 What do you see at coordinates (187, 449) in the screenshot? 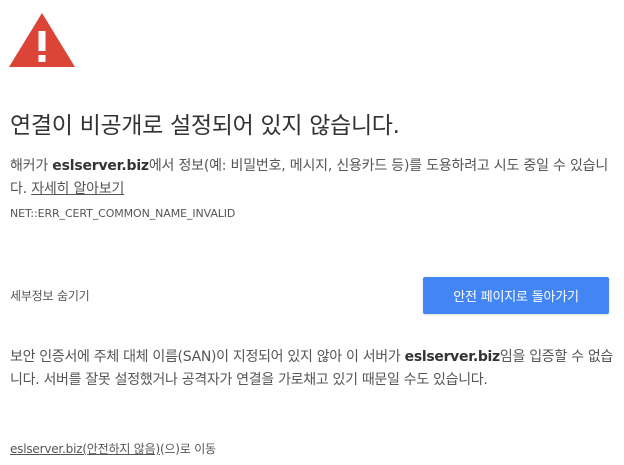
I see `proceed-suffix: (으)로 이동` at bounding box center [187, 449].